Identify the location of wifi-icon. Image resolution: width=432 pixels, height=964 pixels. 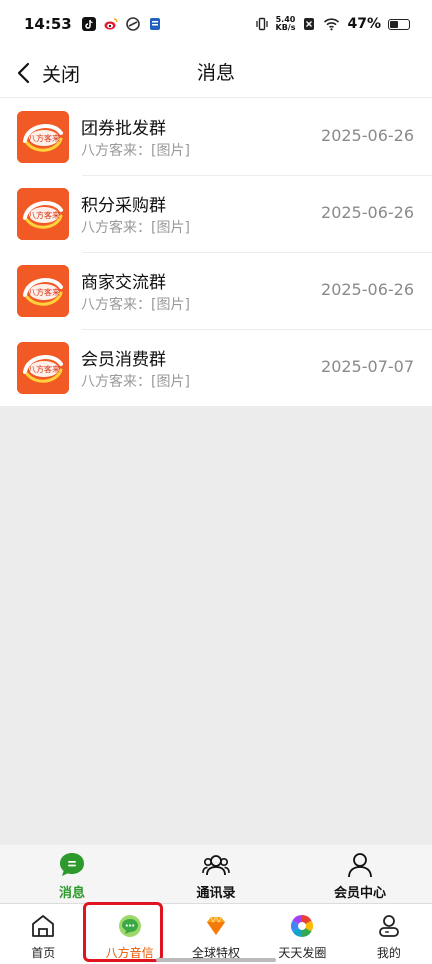
(332, 24).